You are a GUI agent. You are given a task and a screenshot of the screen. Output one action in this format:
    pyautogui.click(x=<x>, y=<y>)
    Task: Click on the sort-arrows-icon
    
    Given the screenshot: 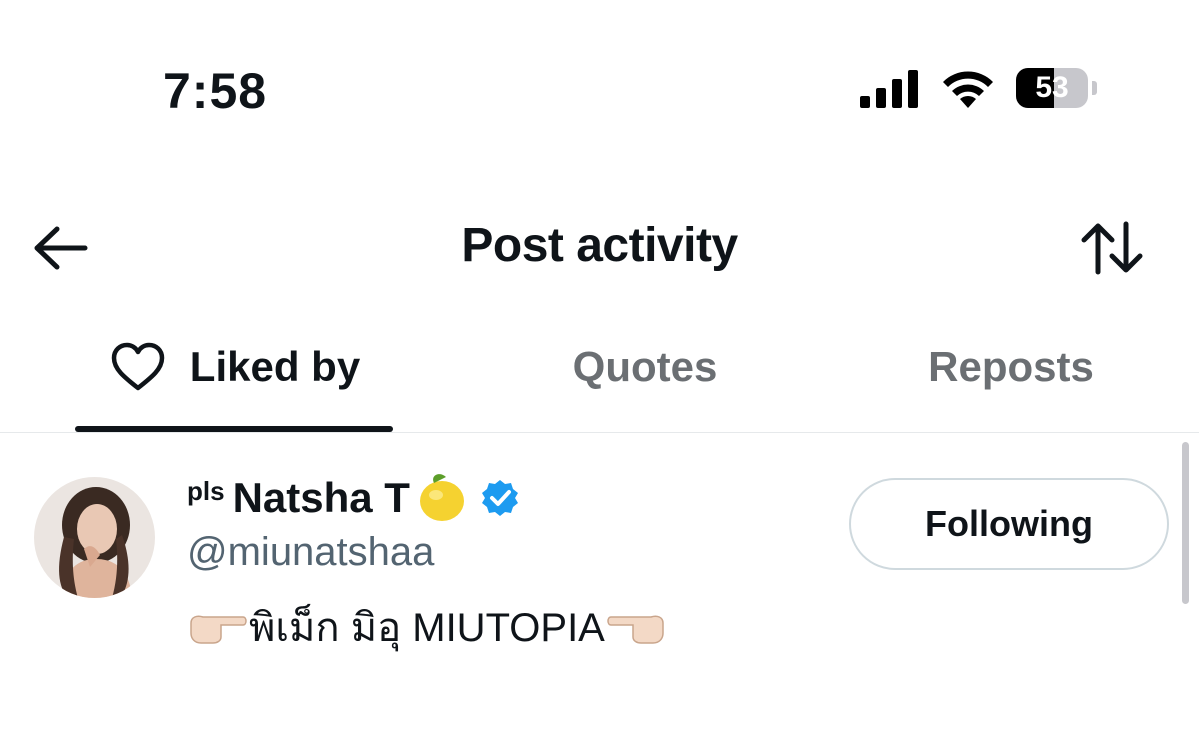 What is the action you would take?
    pyautogui.click(x=1112, y=248)
    